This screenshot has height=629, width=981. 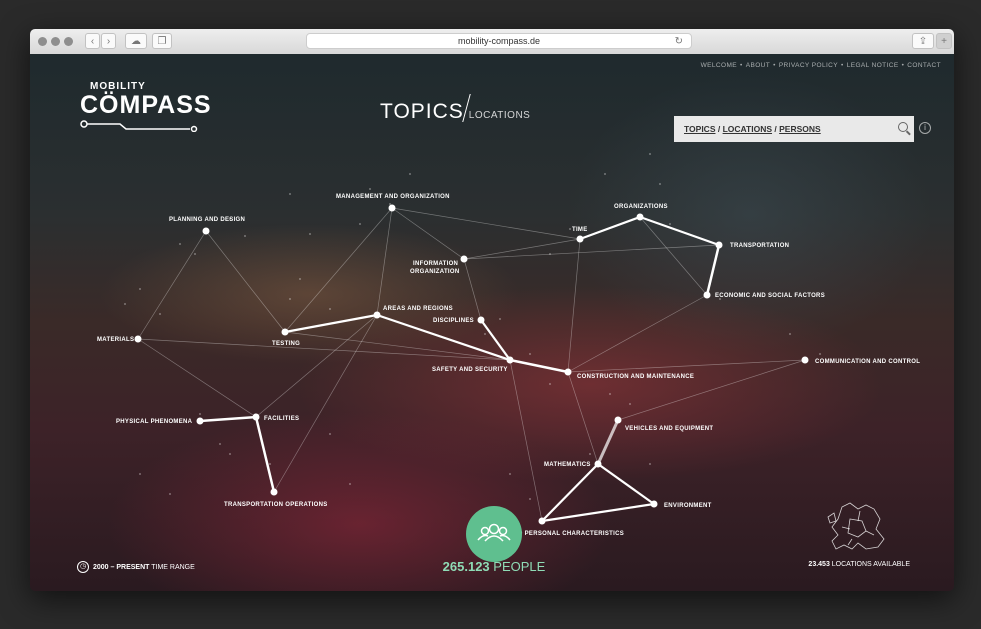 I want to click on clock-icon: ◷, so click(x=83, y=567).